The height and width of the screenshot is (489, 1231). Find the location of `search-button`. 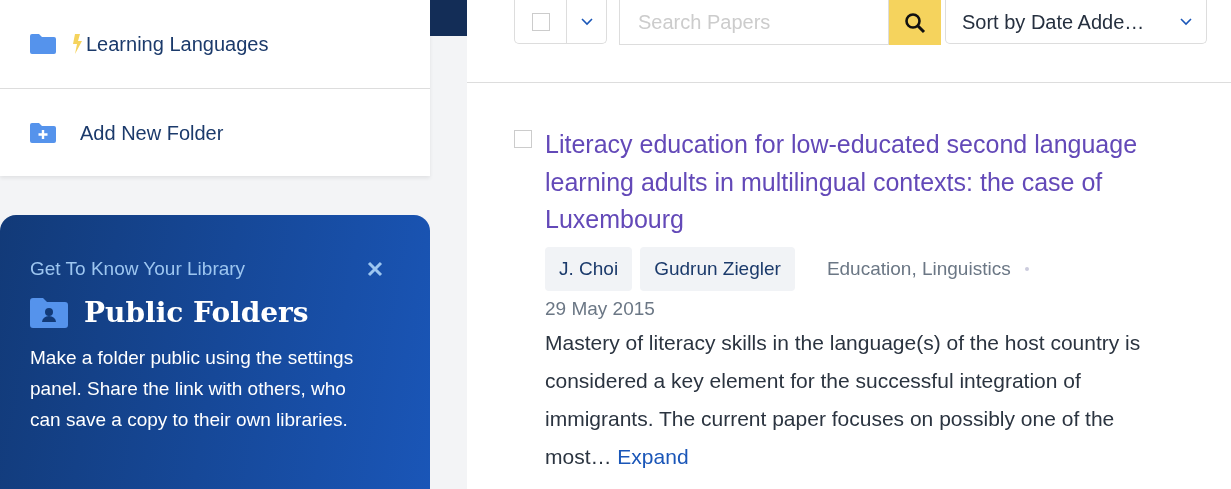

search-button is located at coordinates (915, 22).